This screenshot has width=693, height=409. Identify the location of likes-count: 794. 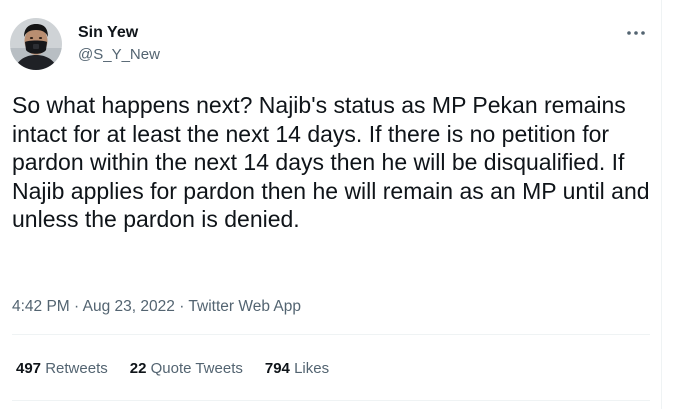
(277, 368).